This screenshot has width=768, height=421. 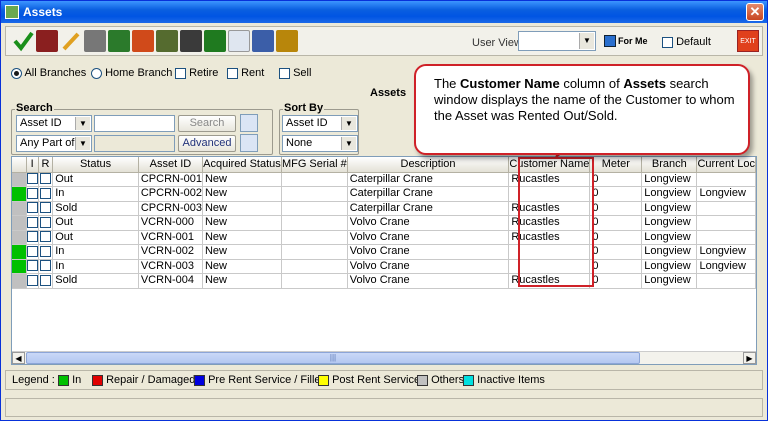 What do you see at coordinates (249, 123) in the screenshot?
I see `binoculars-icon` at bounding box center [249, 123].